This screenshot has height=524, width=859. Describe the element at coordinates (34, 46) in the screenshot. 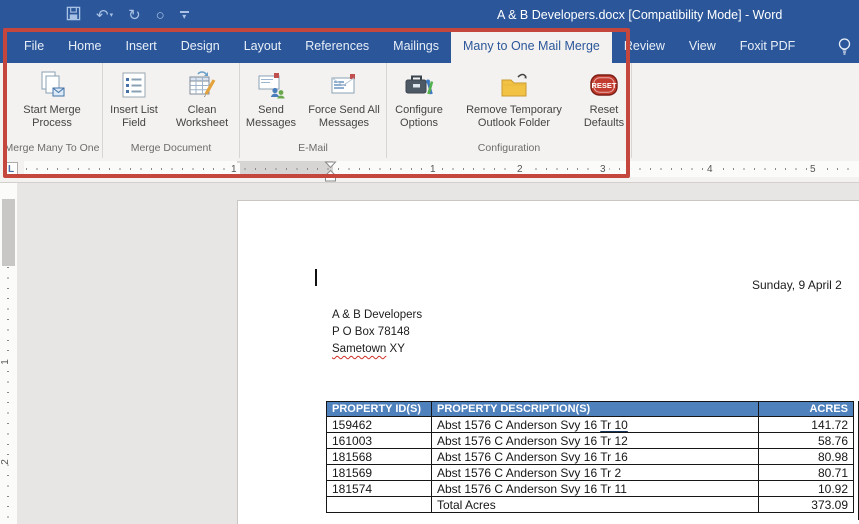

I see `tab-file: File` at that location.